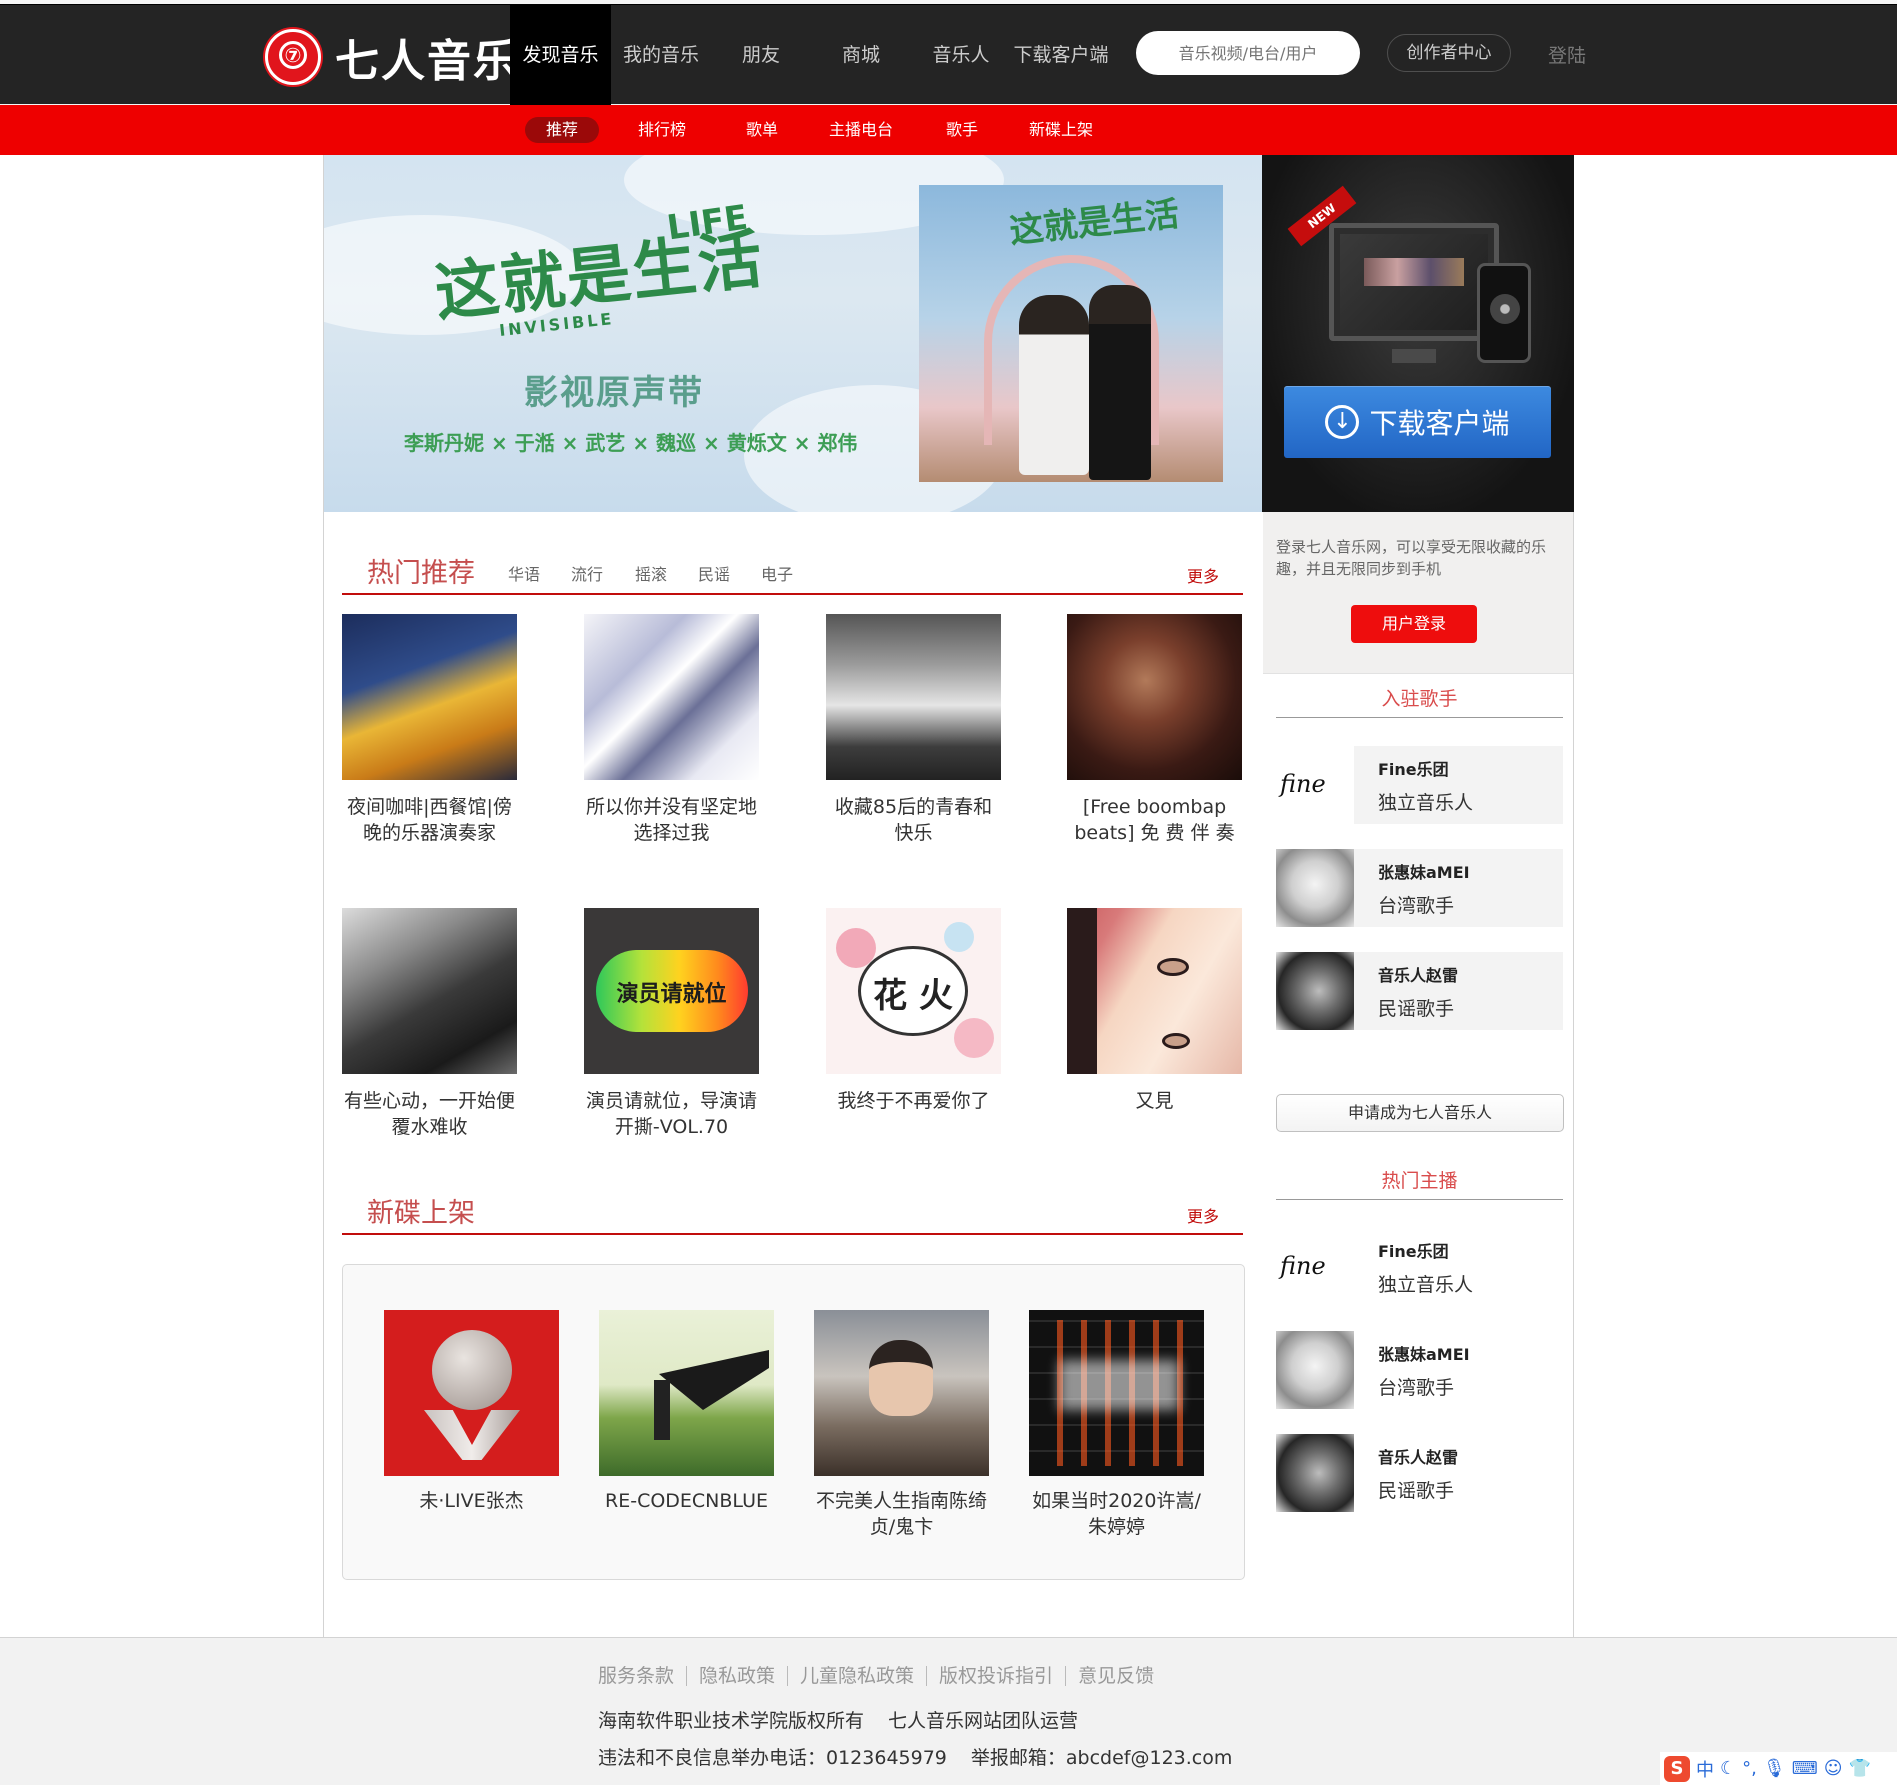 This screenshot has width=1897, height=1785. Describe the element at coordinates (614, 393) in the screenshot. I see `banner-tagline: 影视原声带` at that location.